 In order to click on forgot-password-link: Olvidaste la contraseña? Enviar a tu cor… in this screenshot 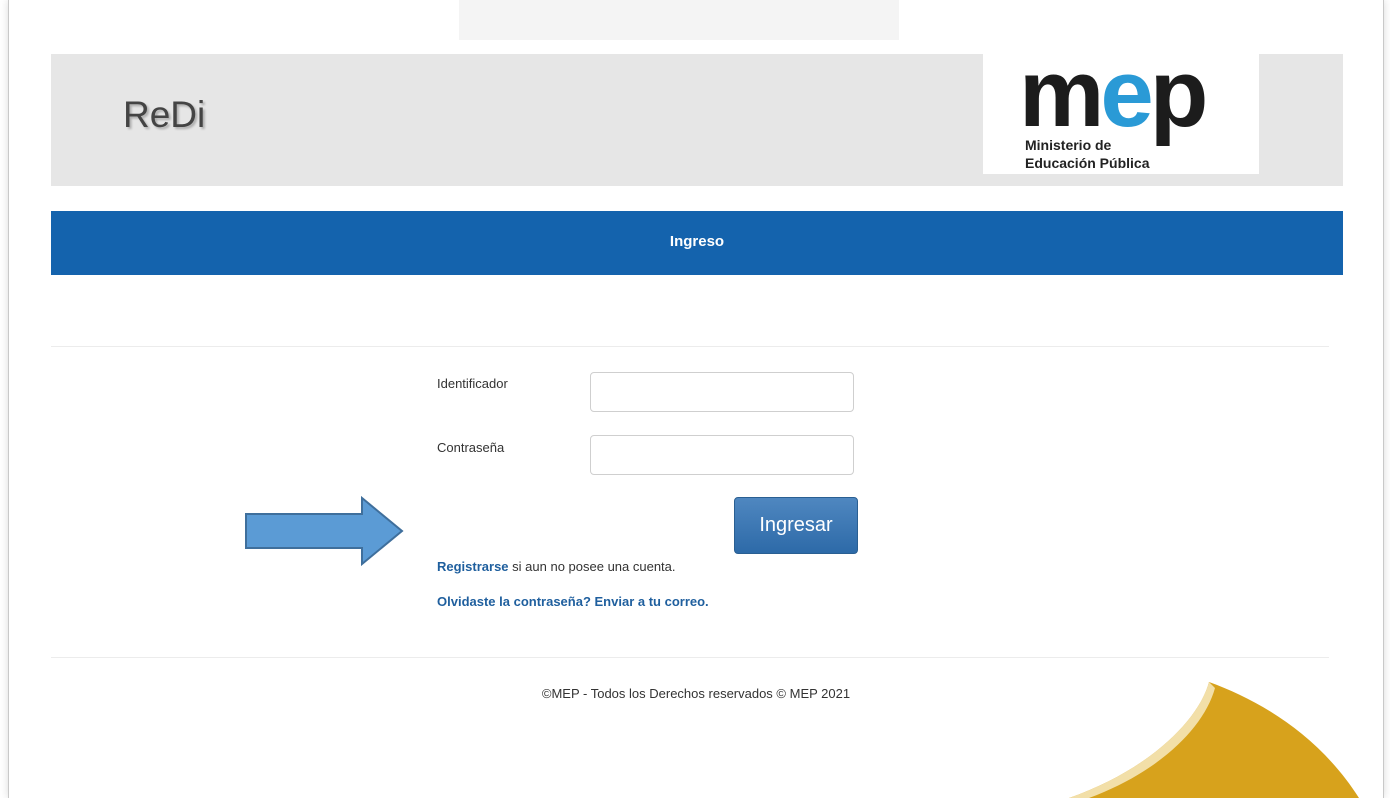, I will do `click(573, 601)`.